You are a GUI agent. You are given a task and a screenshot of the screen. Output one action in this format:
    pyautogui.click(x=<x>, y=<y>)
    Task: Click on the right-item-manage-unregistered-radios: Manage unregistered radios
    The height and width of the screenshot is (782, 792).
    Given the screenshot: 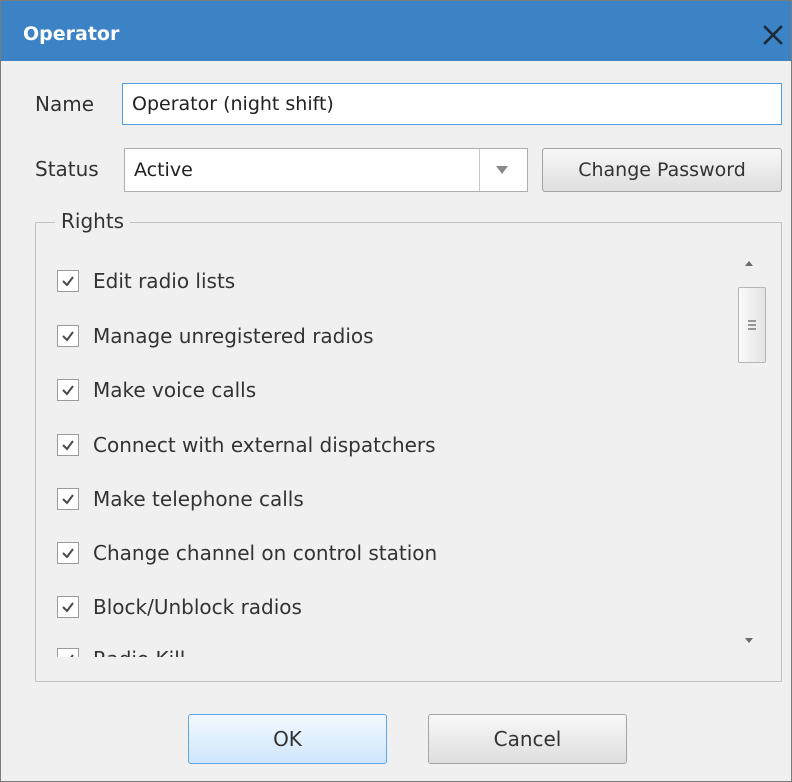 What is the action you would take?
    pyautogui.click(x=215, y=336)
    